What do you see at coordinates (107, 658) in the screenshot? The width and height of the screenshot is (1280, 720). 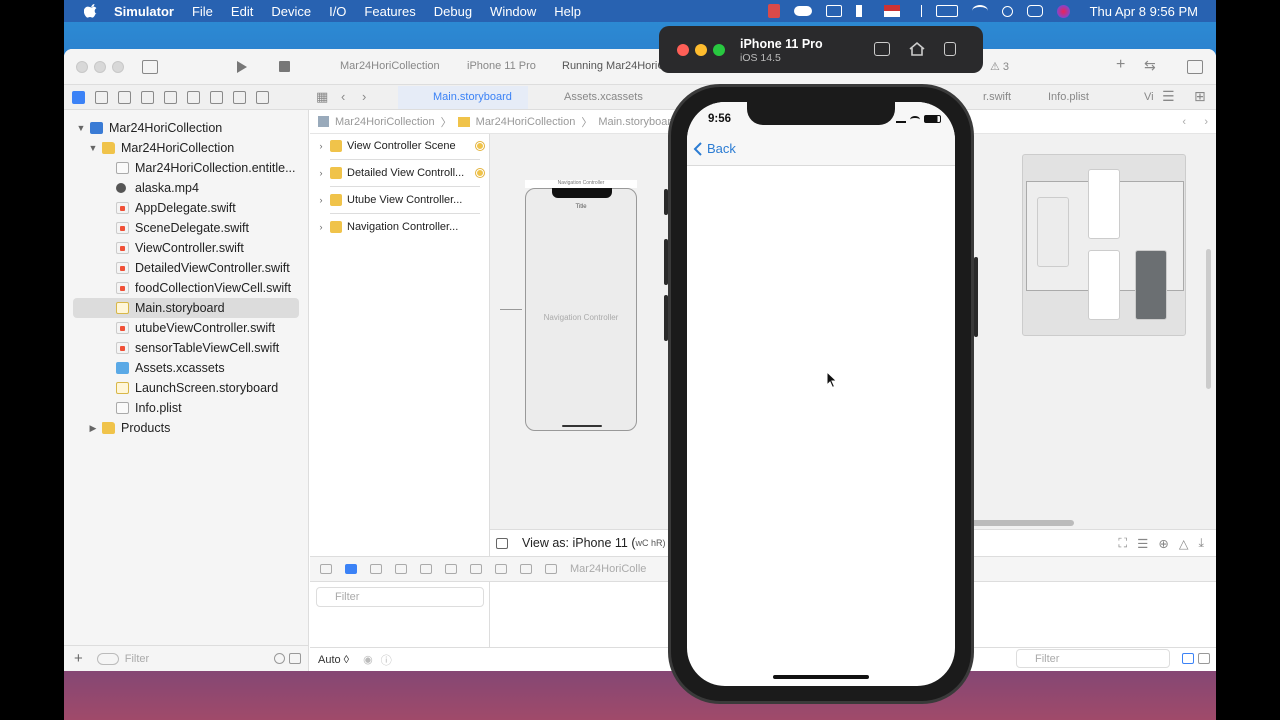 I see `filter-options-icon` at bounding box center [107, 658].